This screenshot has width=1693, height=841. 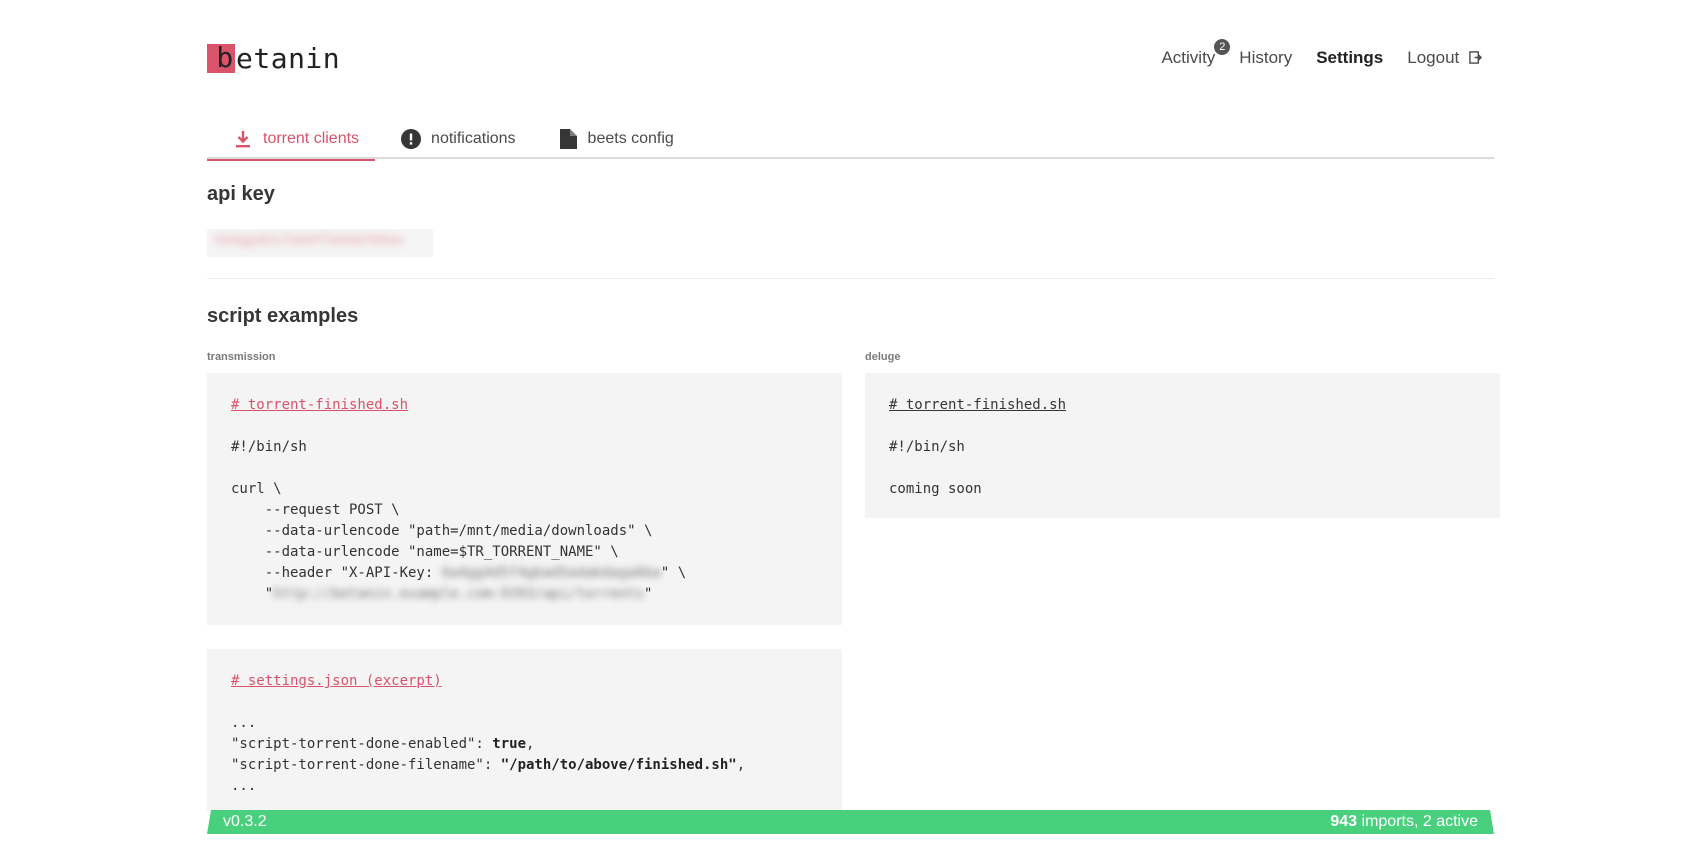 What do you see at coordinates (241, 194) in the screenshot?
I see `api-key-heading: api key` at bounding box center [241, 194].